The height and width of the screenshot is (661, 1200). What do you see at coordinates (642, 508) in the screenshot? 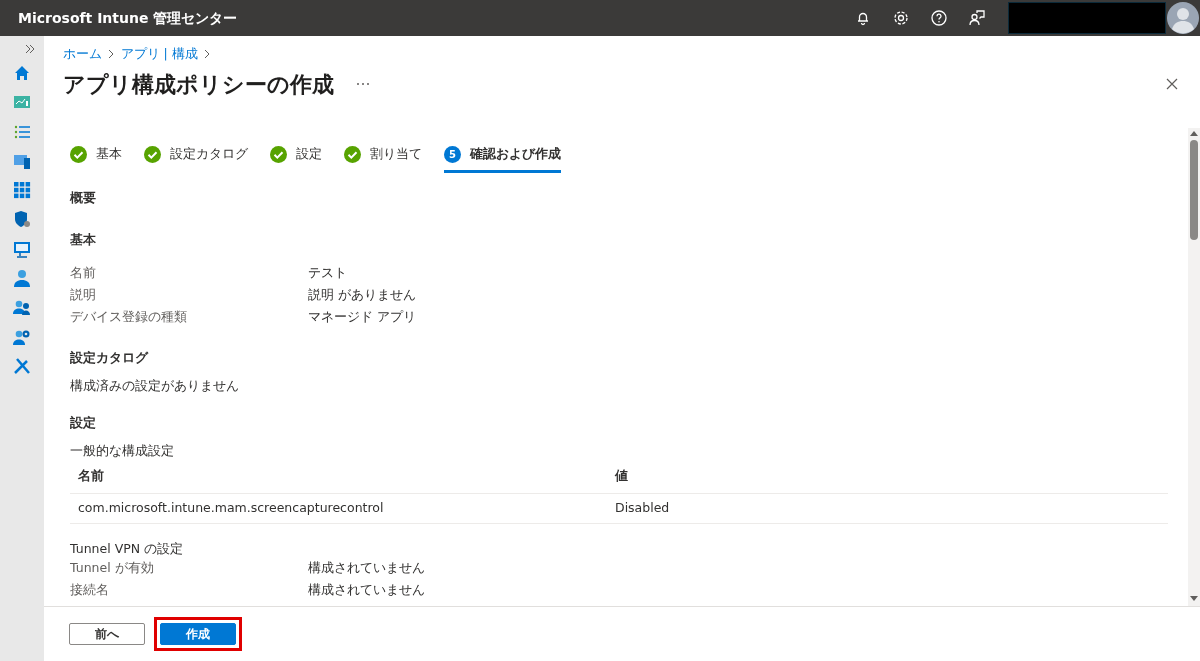
I see `table-cell: Disabled` at bounding box center [642, 508].